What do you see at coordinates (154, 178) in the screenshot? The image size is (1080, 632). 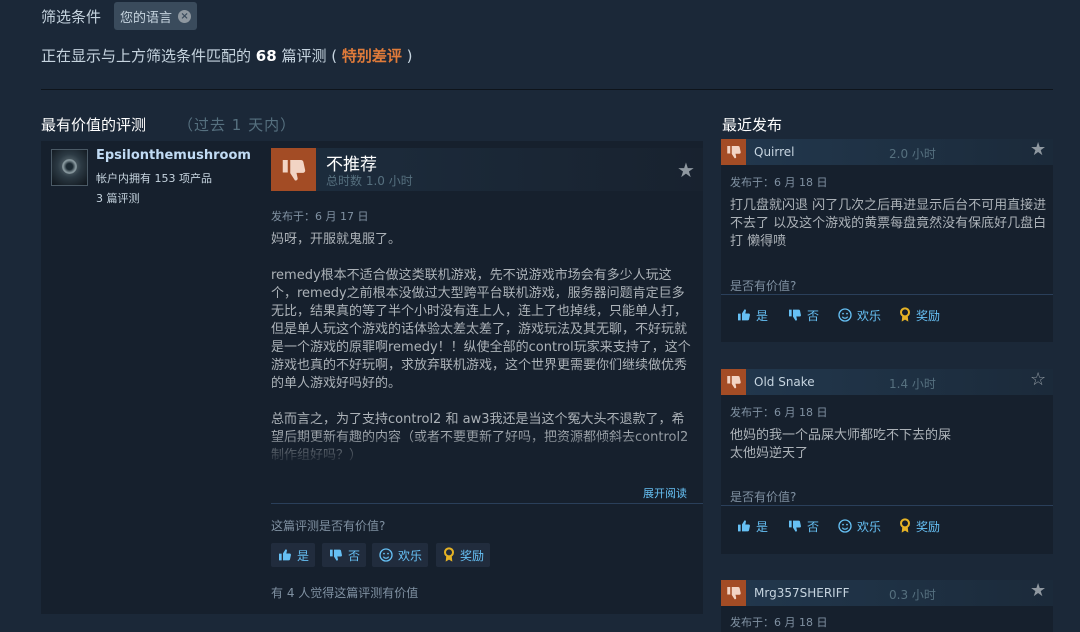 I see `author-products-owned: 帐户内拥有 153 项产品` at bounding box center [154, 178].